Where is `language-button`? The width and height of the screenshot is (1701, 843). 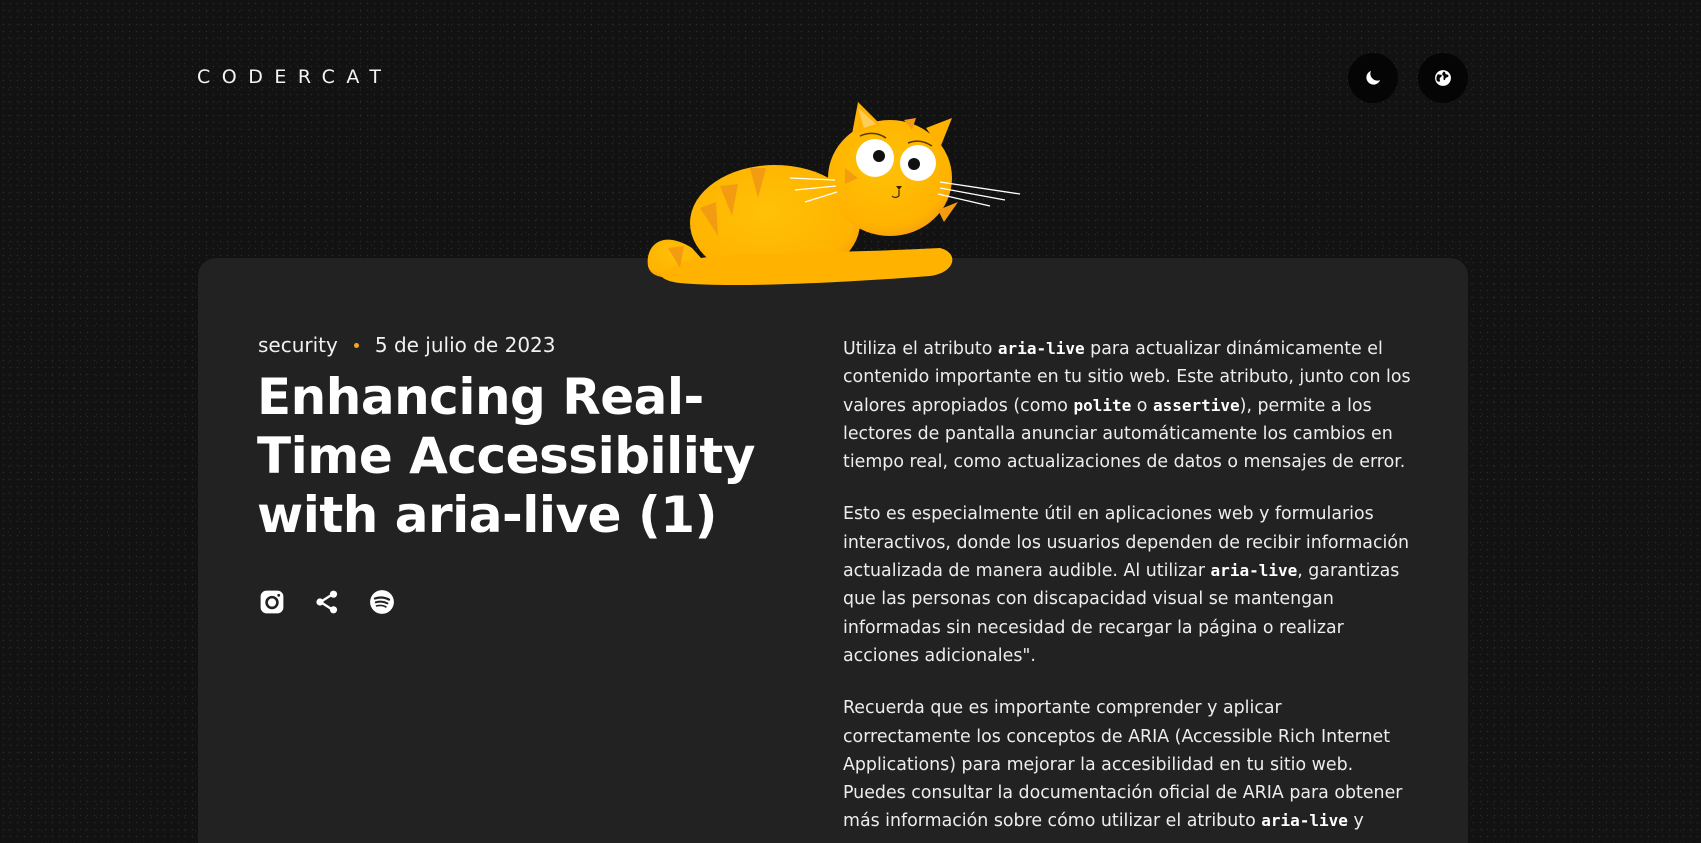 language-button is located at coordinates (1443, 78).